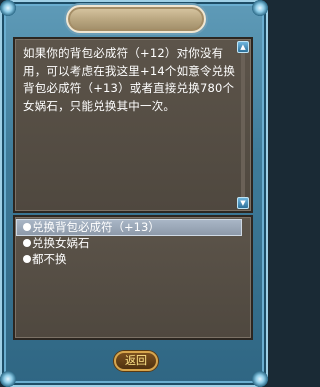  I want to click on option-label: 兑换女娲石, so click(61, 243).